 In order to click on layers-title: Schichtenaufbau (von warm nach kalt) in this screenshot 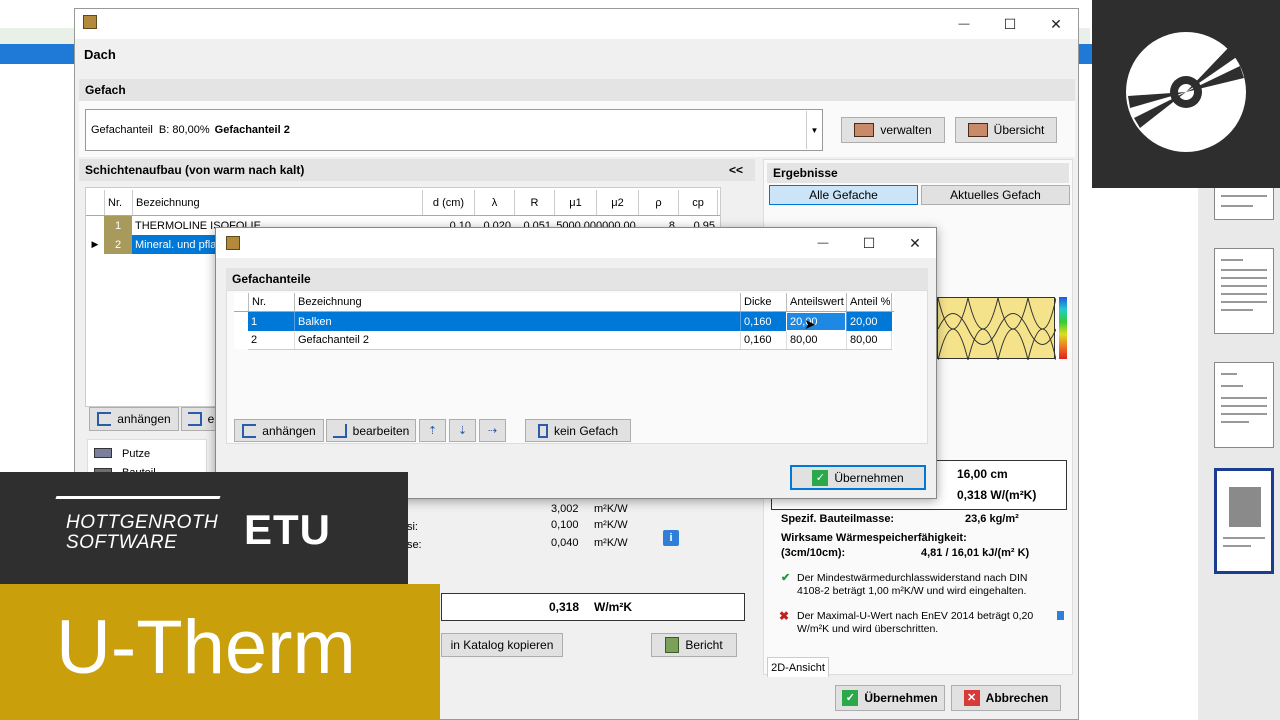, I will do `click(195, 170)`.